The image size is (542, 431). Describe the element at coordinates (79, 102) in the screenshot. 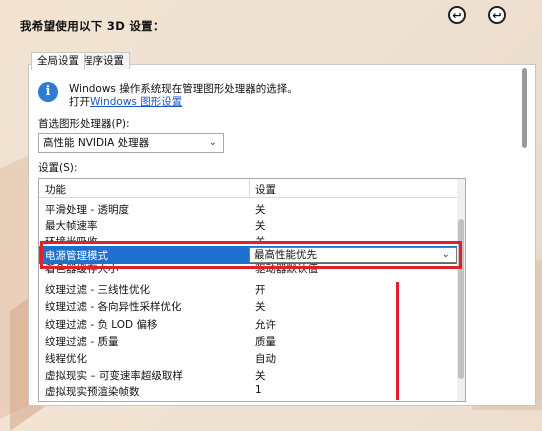

I see `info-prefix: 打开` at that location.